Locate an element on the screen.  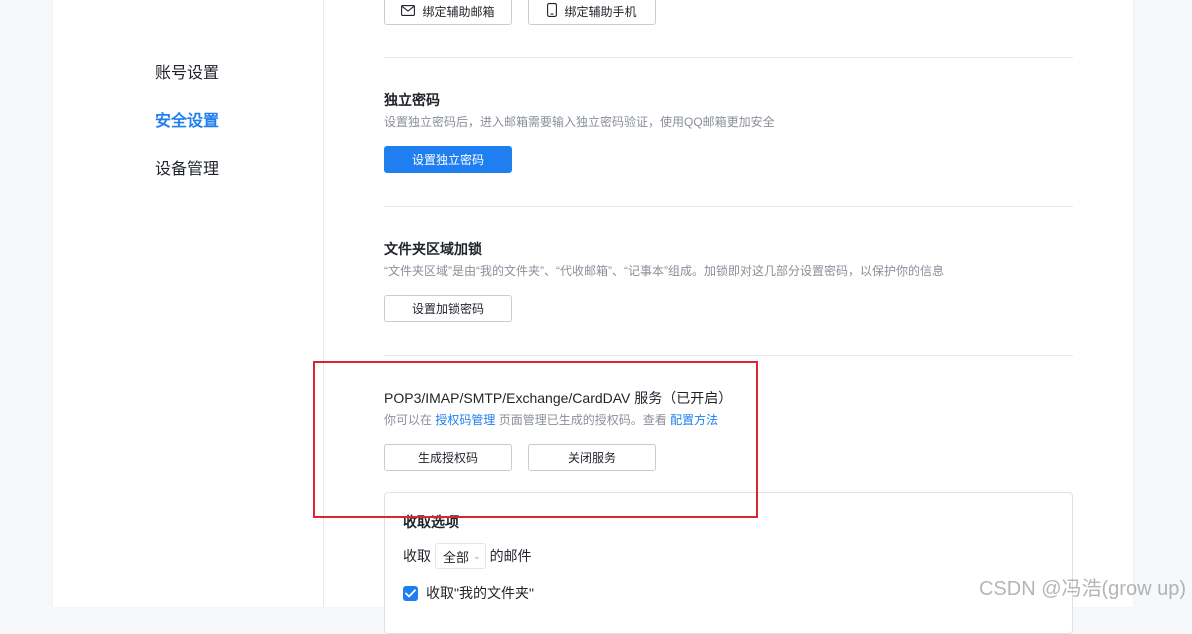
receive-scope-row: 收取 全部 ⌄ 的邮件 is located at coordinates (467, 556).